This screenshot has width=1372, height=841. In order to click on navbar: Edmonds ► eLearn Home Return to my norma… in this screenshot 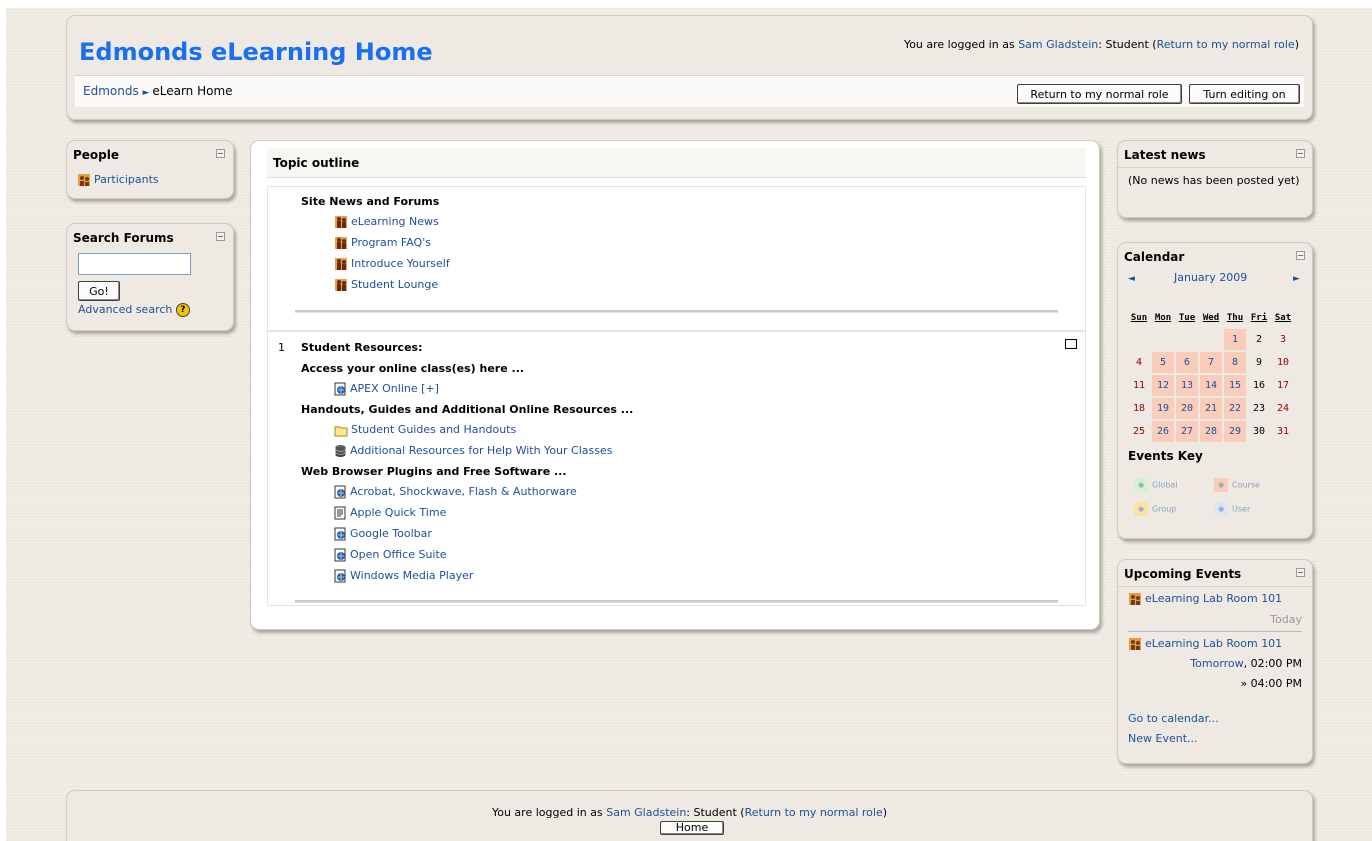, I will do `click(689, 91)`.